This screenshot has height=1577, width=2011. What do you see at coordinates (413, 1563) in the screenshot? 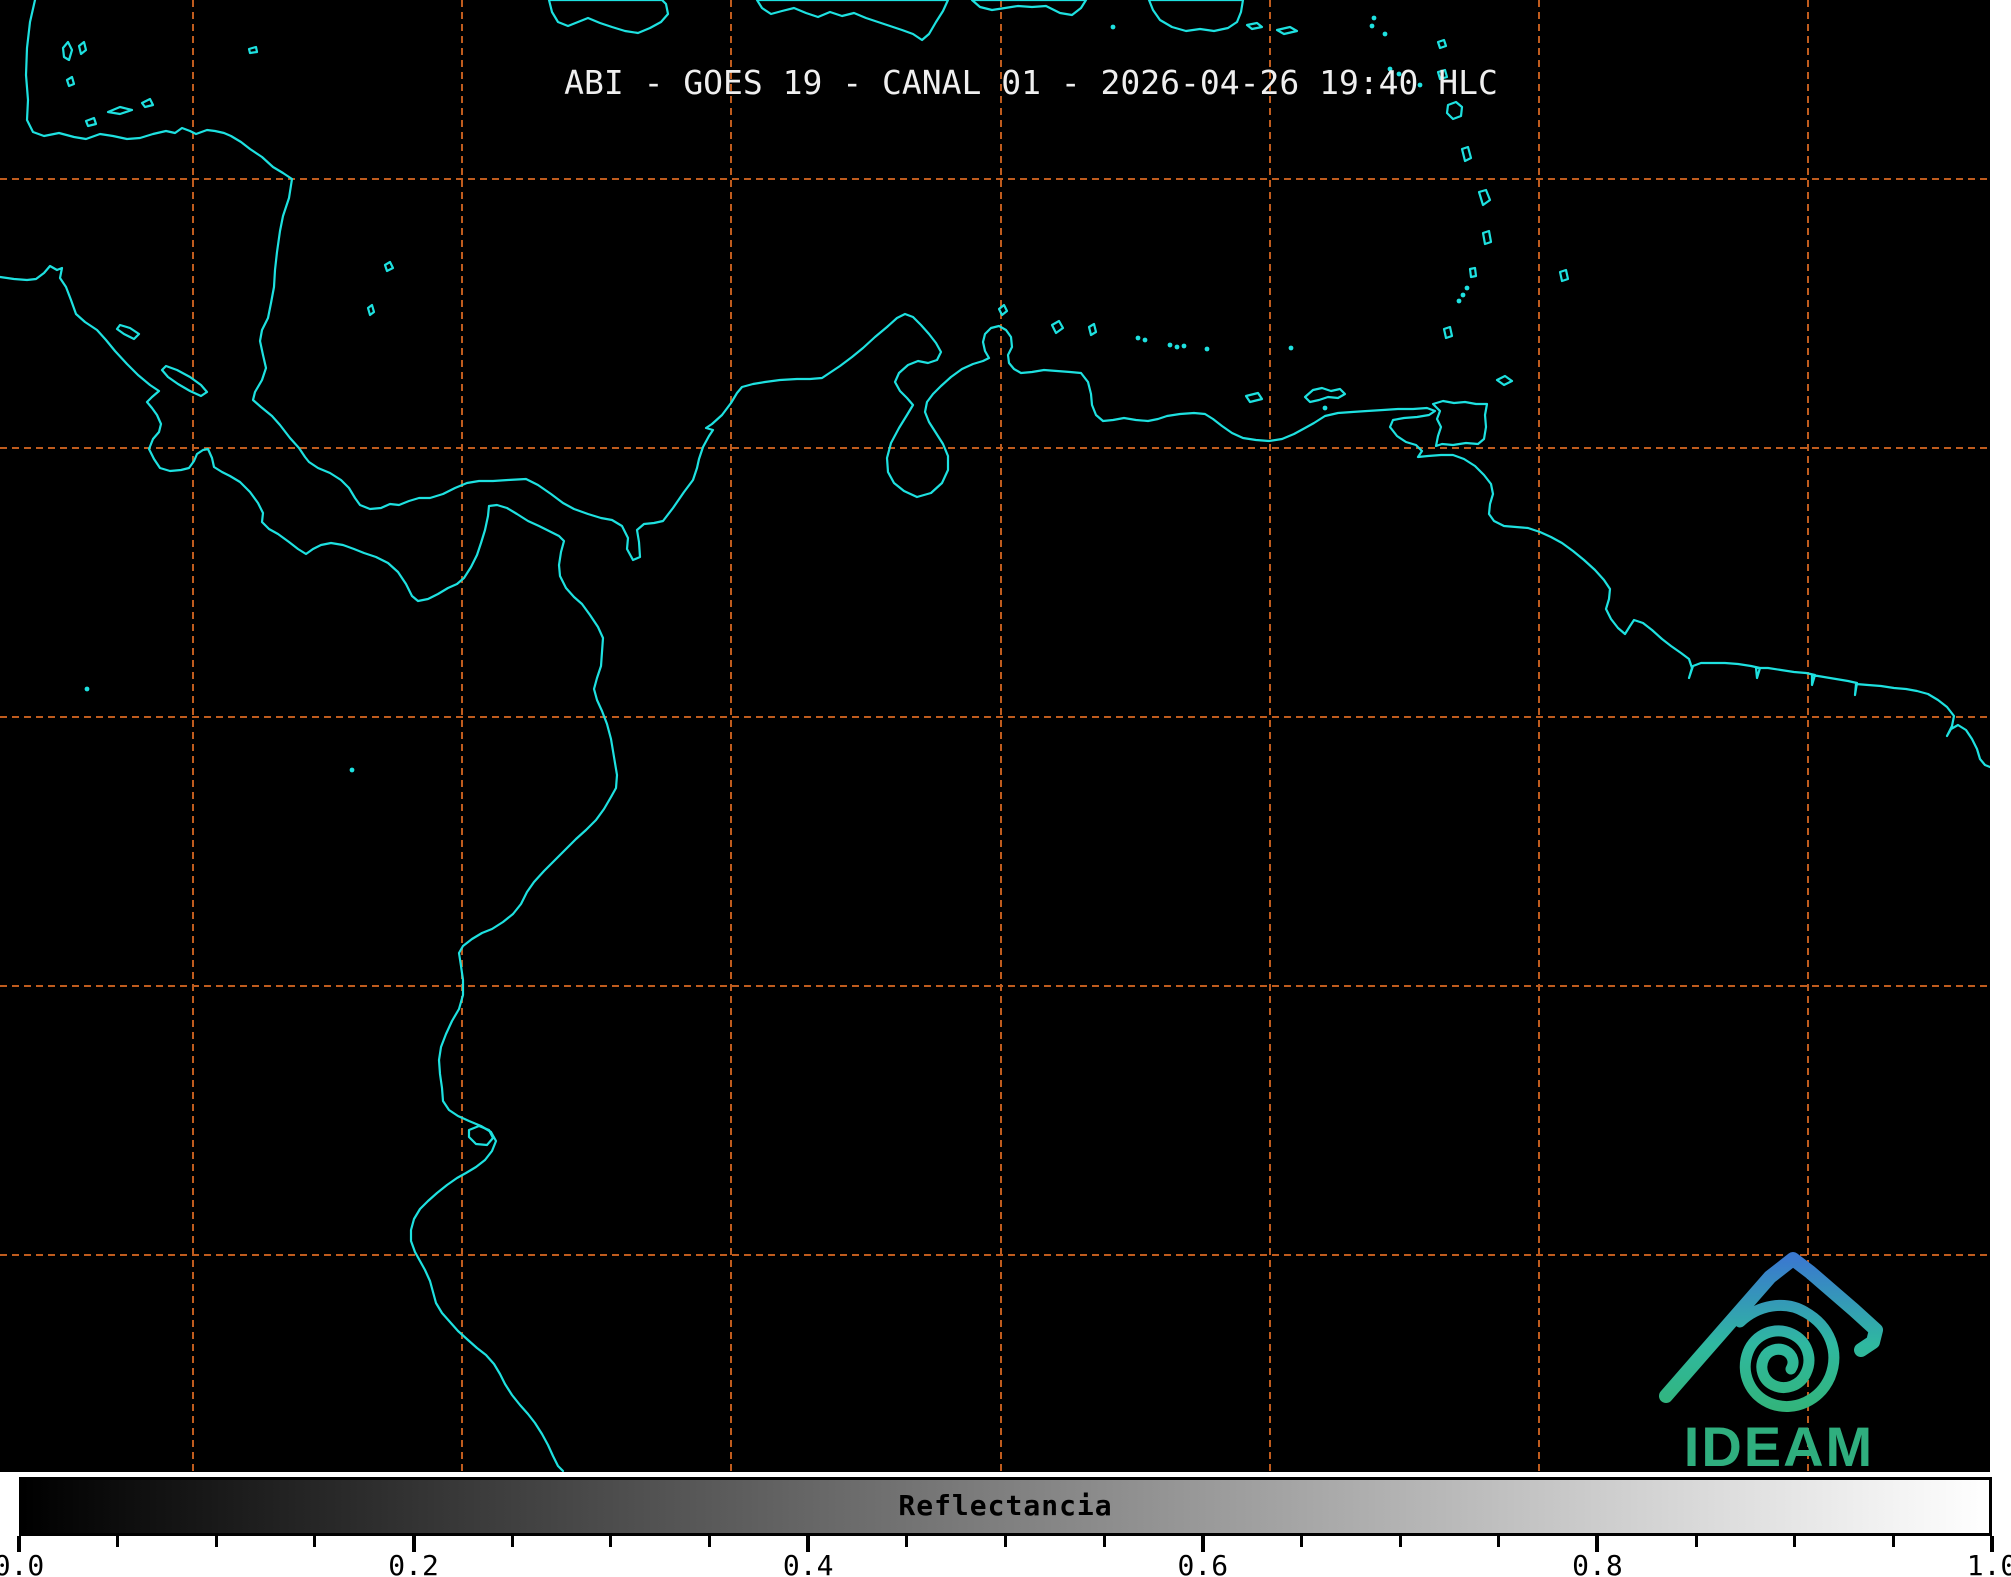
I see `colorbar-tick-label: 0.2` at bounding box center [413, 1563].